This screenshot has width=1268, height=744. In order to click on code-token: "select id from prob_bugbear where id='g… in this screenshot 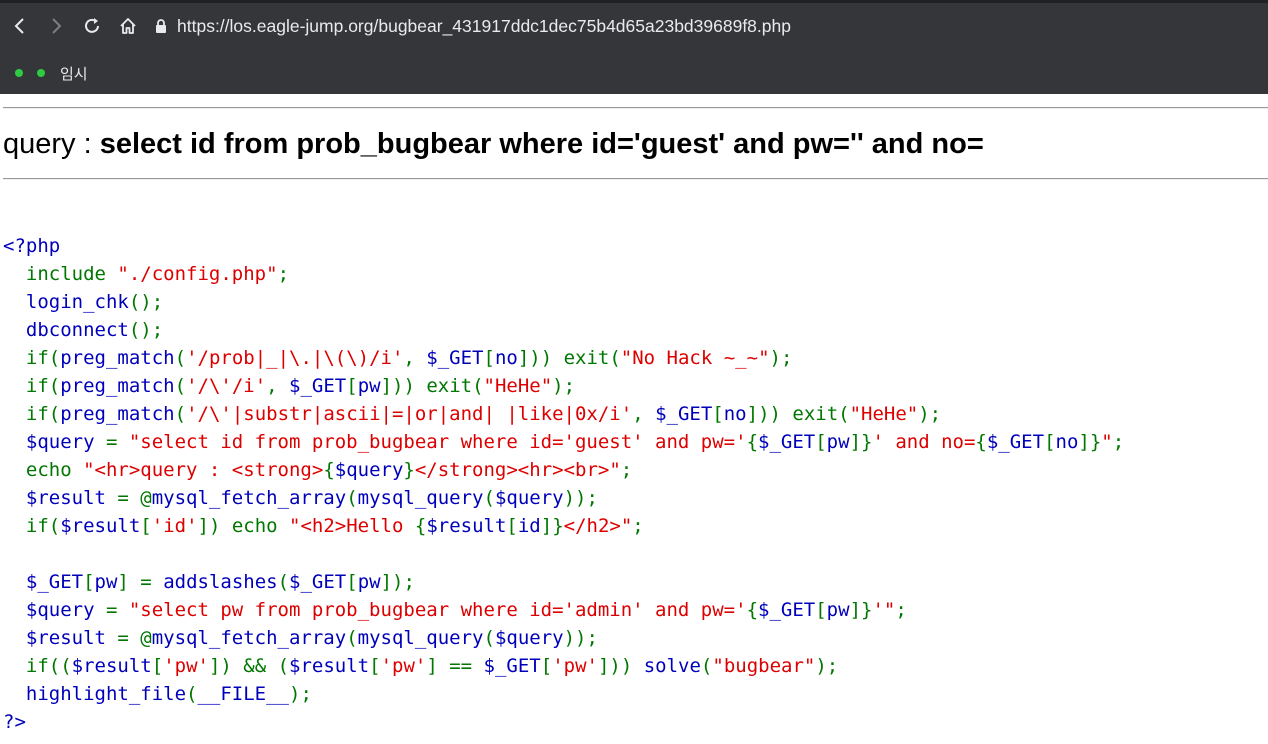, I will do `click(437, 442)`.